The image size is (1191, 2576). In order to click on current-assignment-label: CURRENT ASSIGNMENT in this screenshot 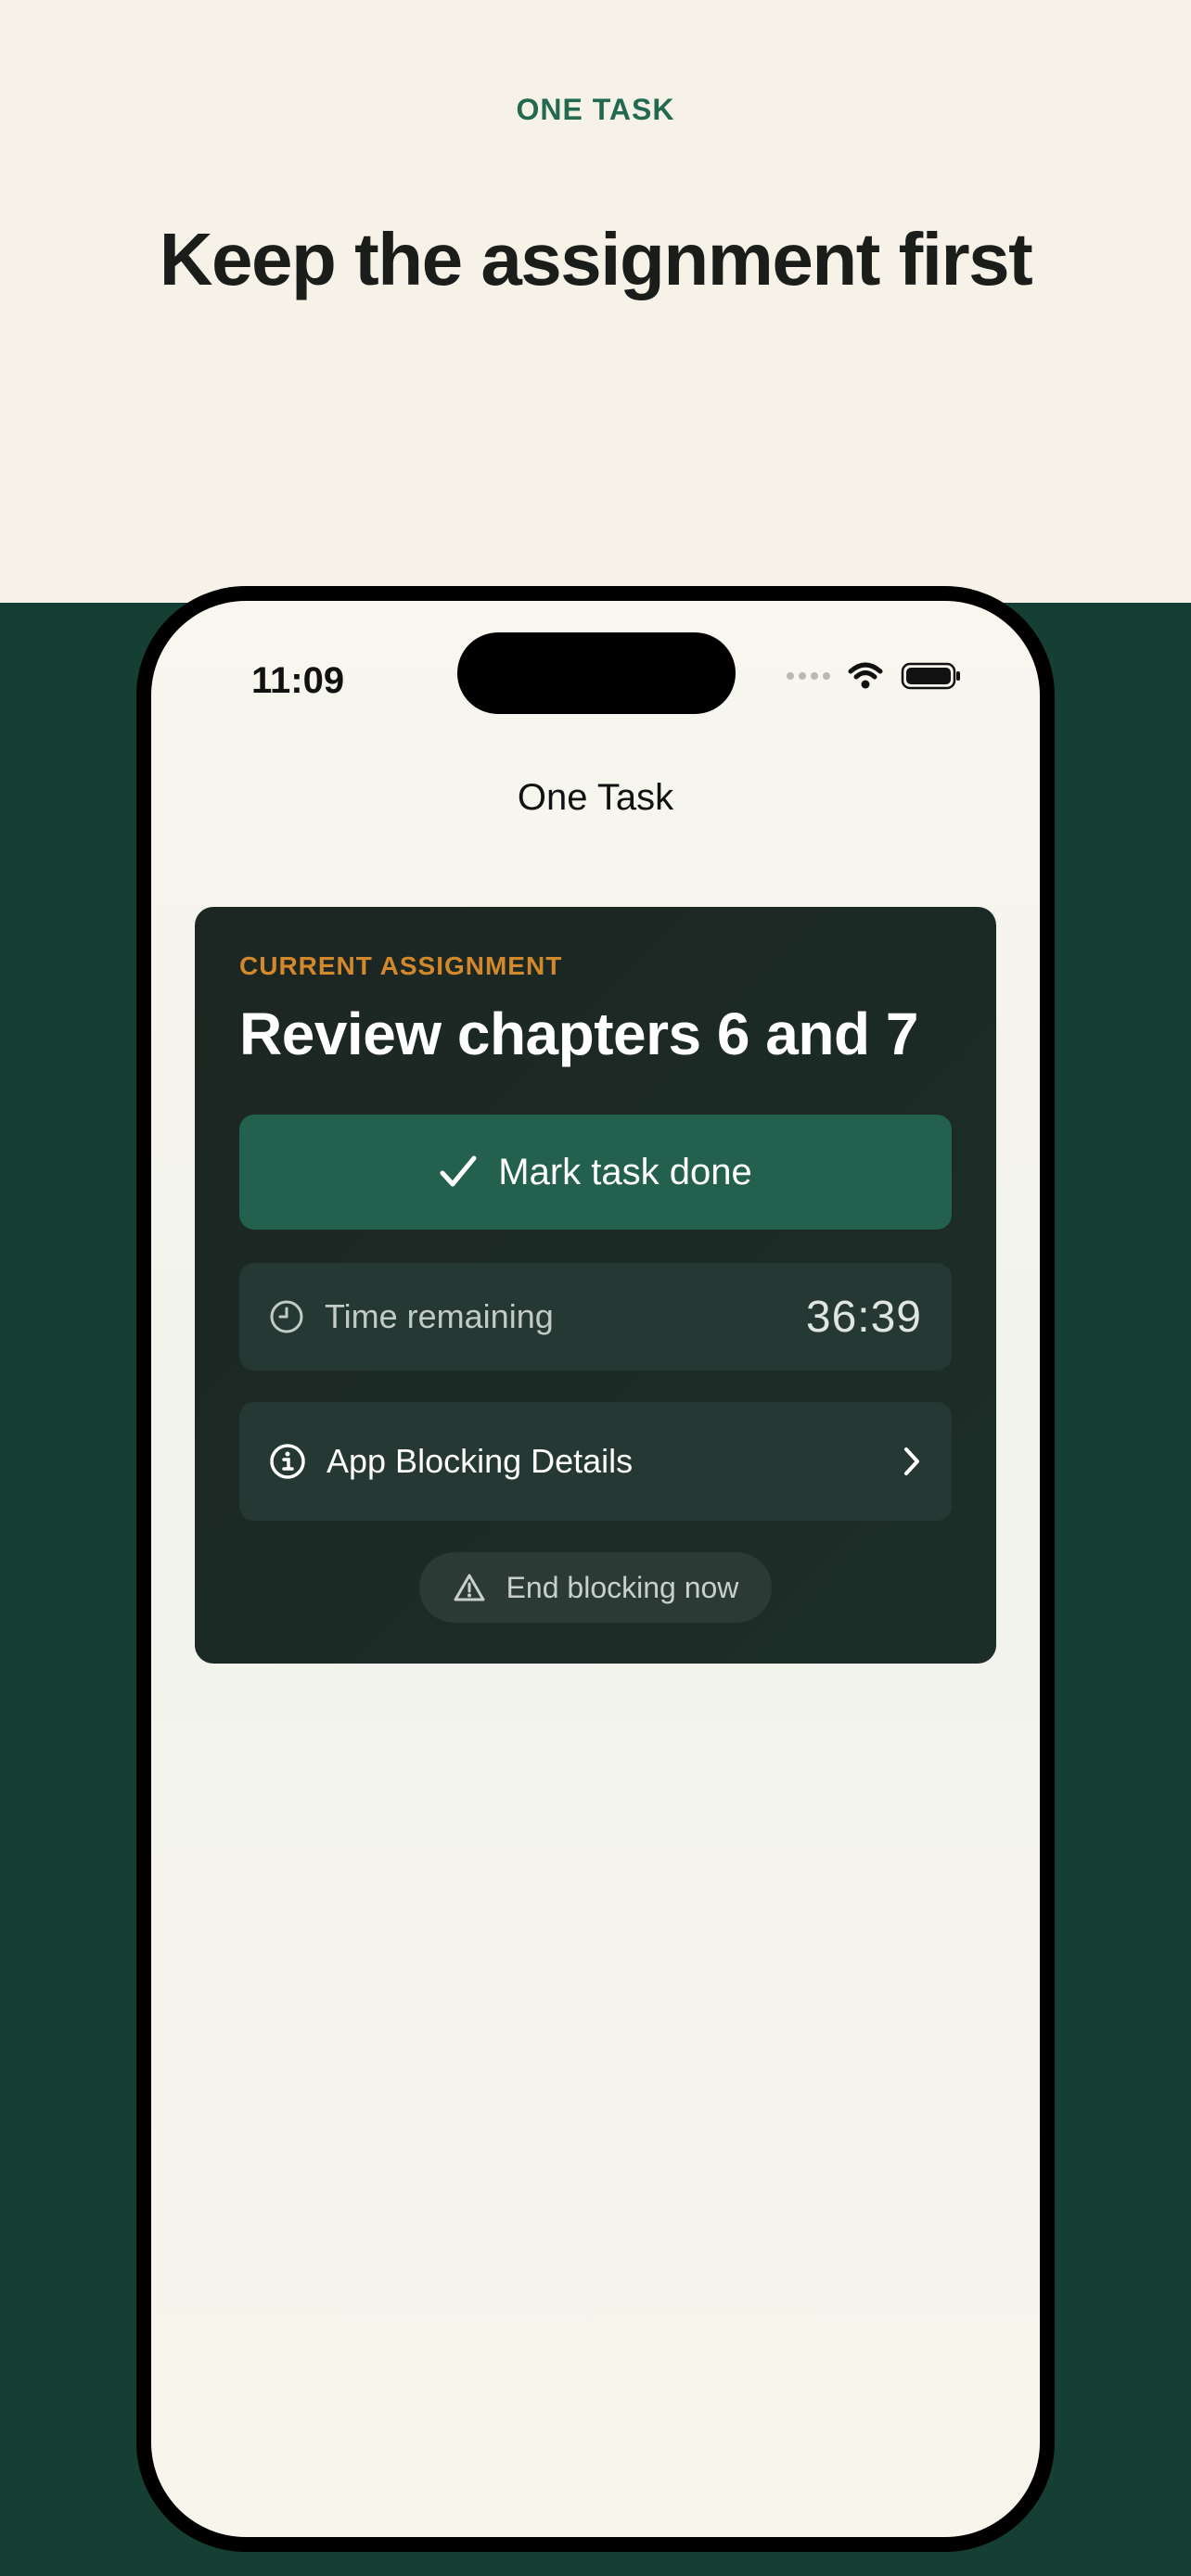, I will do `click(401, 965)`.